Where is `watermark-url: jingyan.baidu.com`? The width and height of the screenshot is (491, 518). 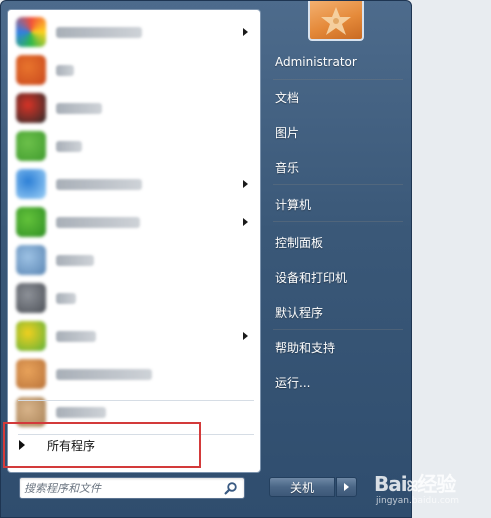 watermark-url: jingyan.baidu.com is located at coordinates (418, 501).